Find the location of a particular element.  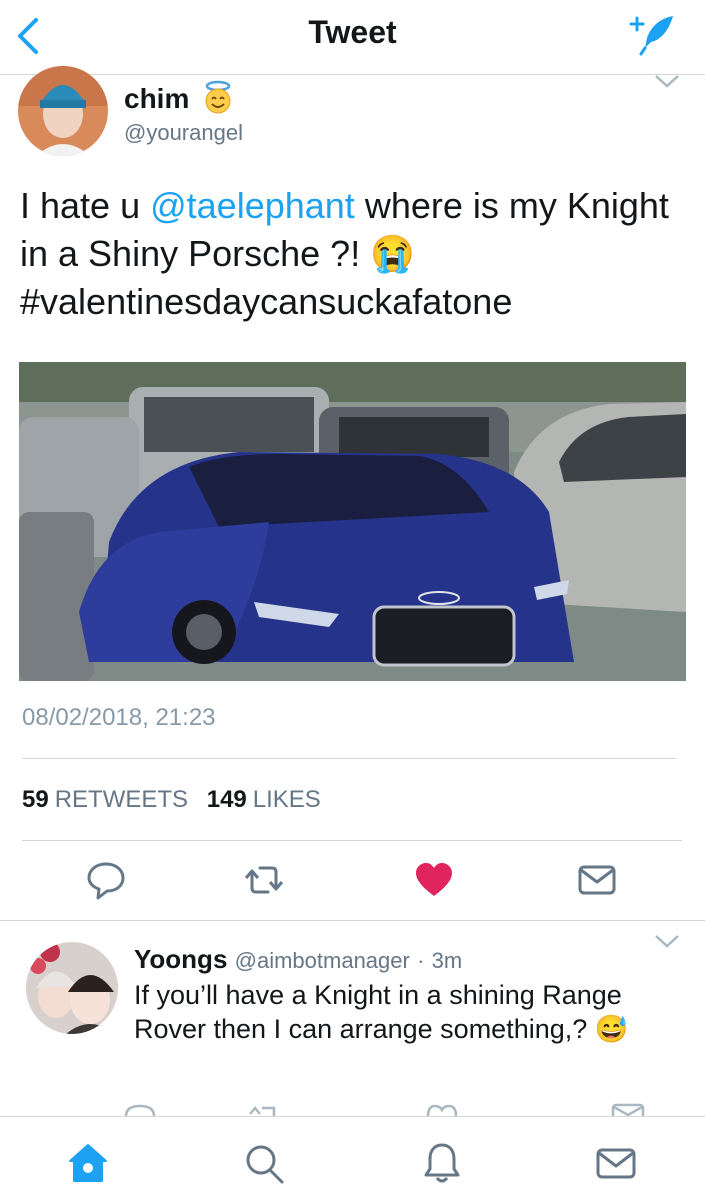

hashtag-link: #valentinesdaycansuckafatone is located at coordinates (266, 301).